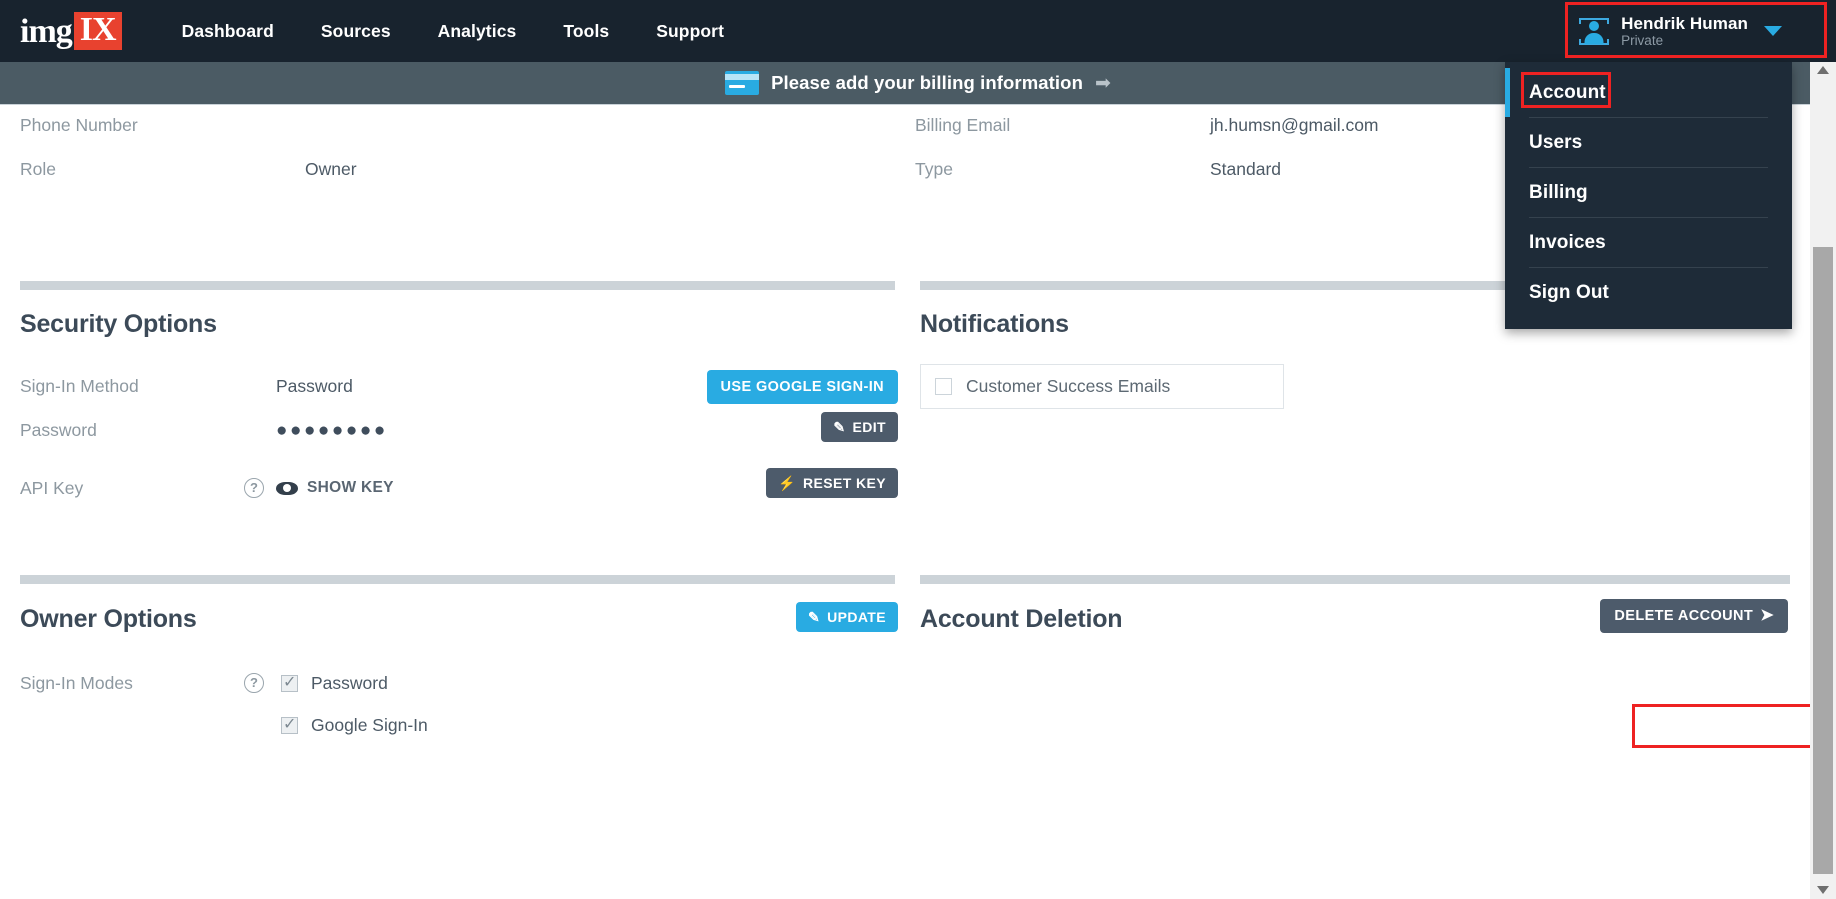 The image size is (1836, 899). I want to click on row-password: Password ●●●●●●●●, so click(460, 442).